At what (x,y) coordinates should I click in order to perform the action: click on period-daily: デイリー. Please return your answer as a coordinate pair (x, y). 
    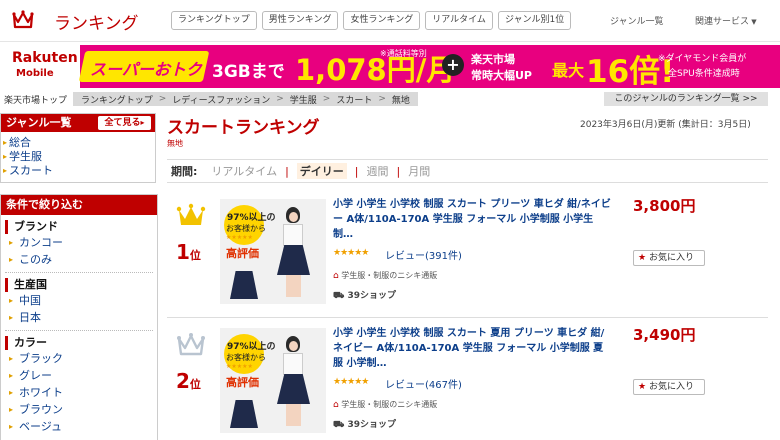
    Looking at the image, I should click on (321, 171).